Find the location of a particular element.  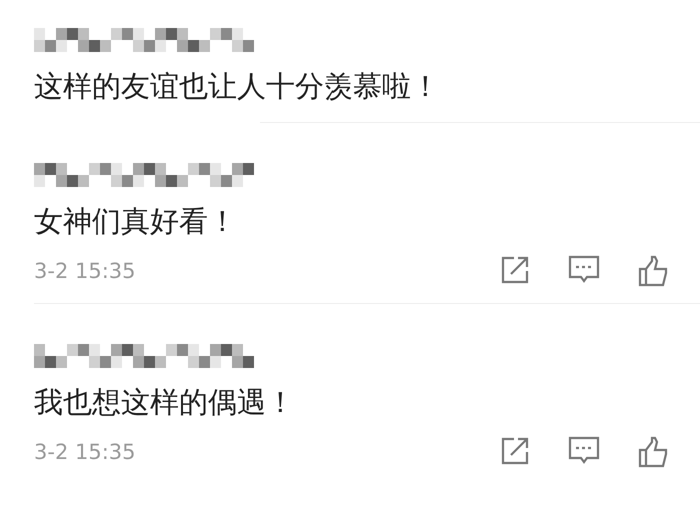

comment-text: 这样的友谊也让人十分羡慕啦！ is located at coordinates (237, 86).